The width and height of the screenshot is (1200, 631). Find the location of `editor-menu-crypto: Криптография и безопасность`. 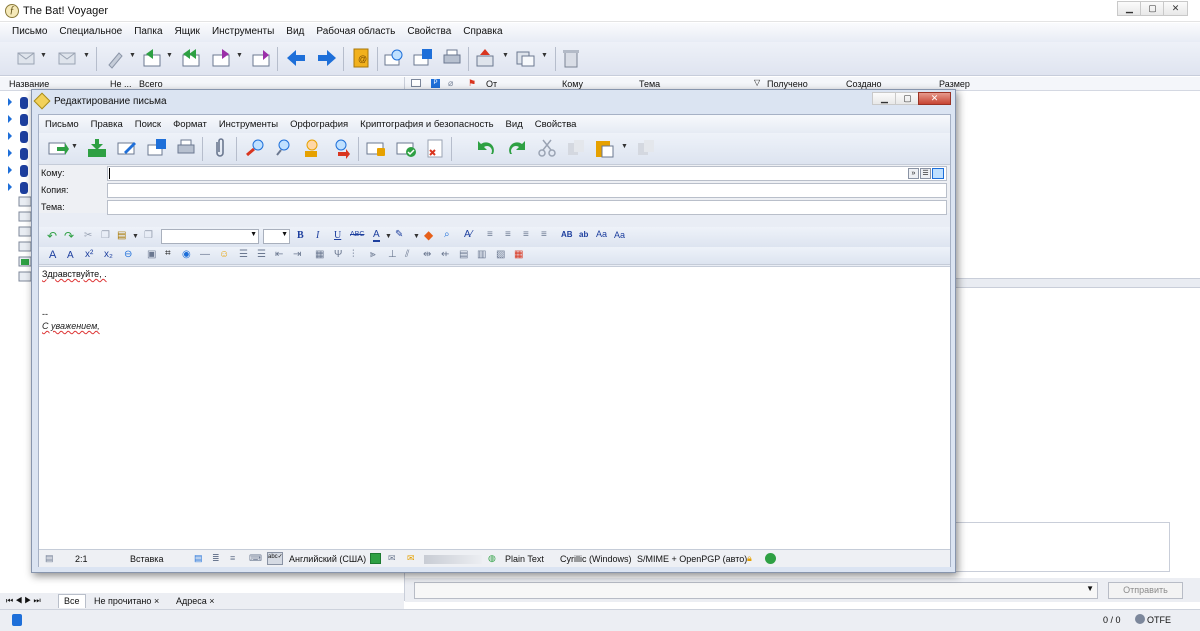

editor-menu-crypto: Криптография и безопасность is located at coordinates (426, 124).